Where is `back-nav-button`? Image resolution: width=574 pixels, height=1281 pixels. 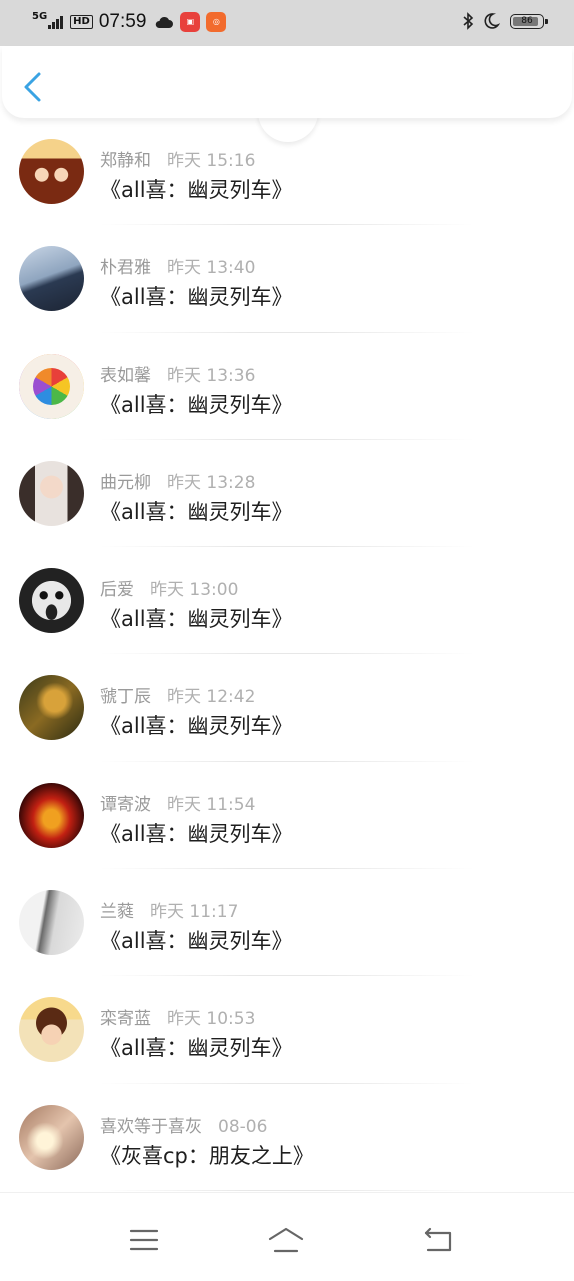 back-nav-button is located at coordinates (438, 1240).